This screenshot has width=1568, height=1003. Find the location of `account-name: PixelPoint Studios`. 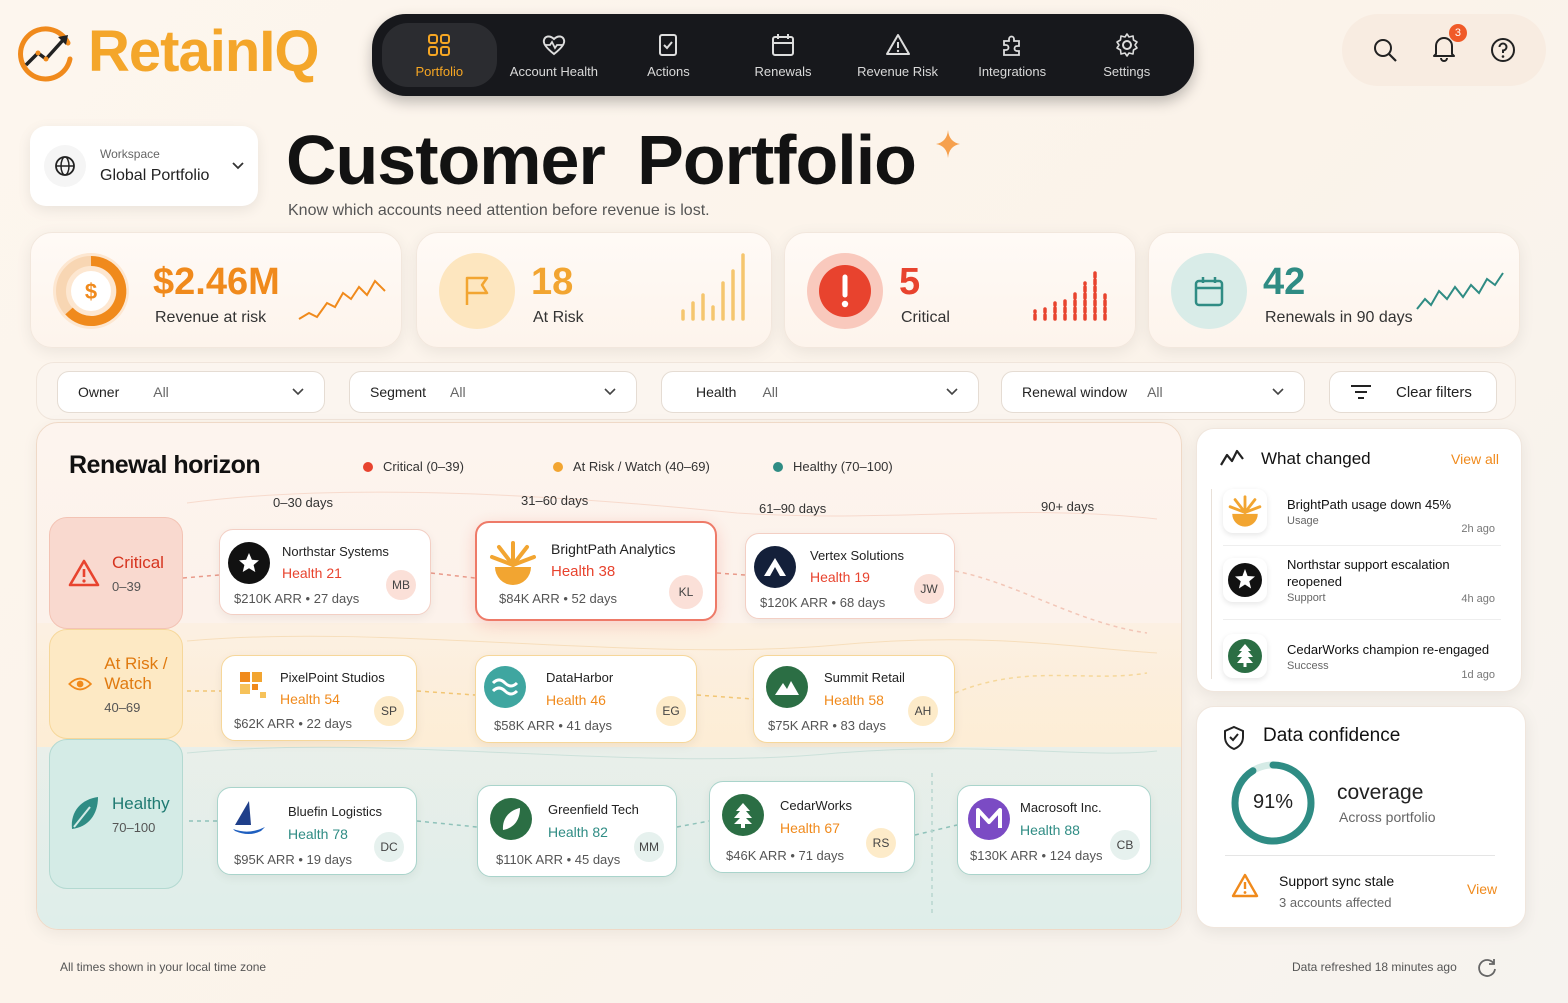

account-name: PixelPoint Studios is located at coordinates (332, 677).